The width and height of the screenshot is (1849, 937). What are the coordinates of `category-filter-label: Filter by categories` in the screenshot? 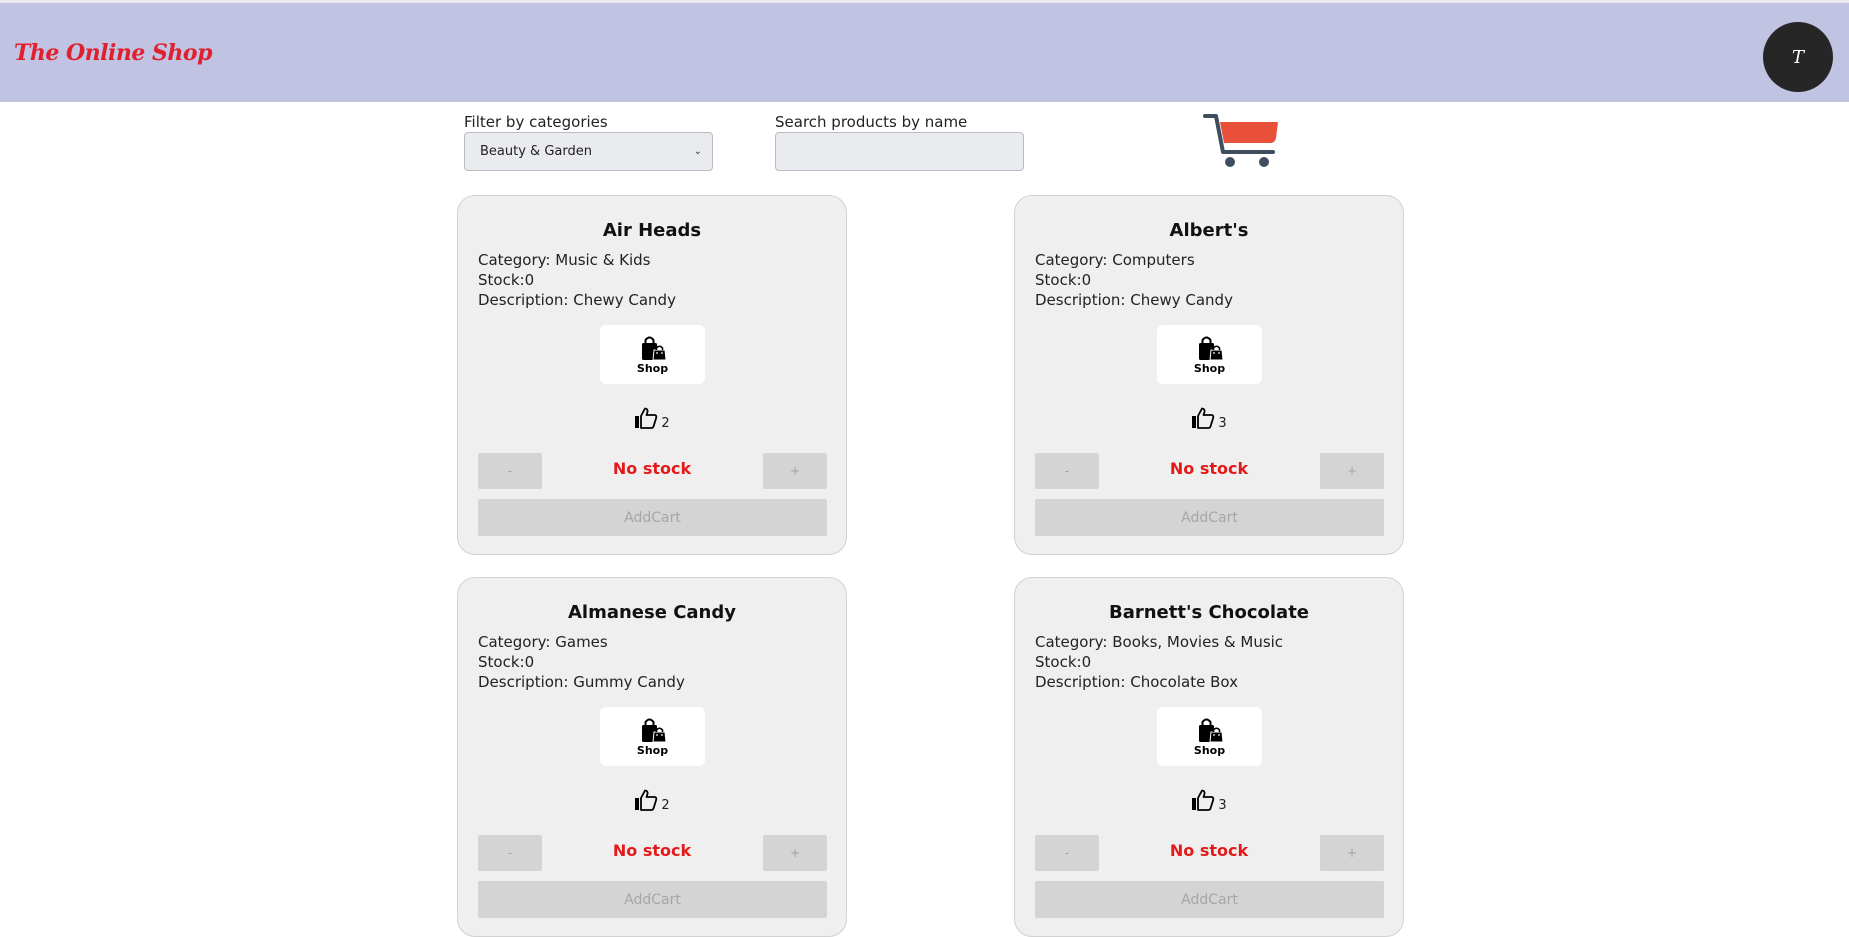 It's located at (536, 122).